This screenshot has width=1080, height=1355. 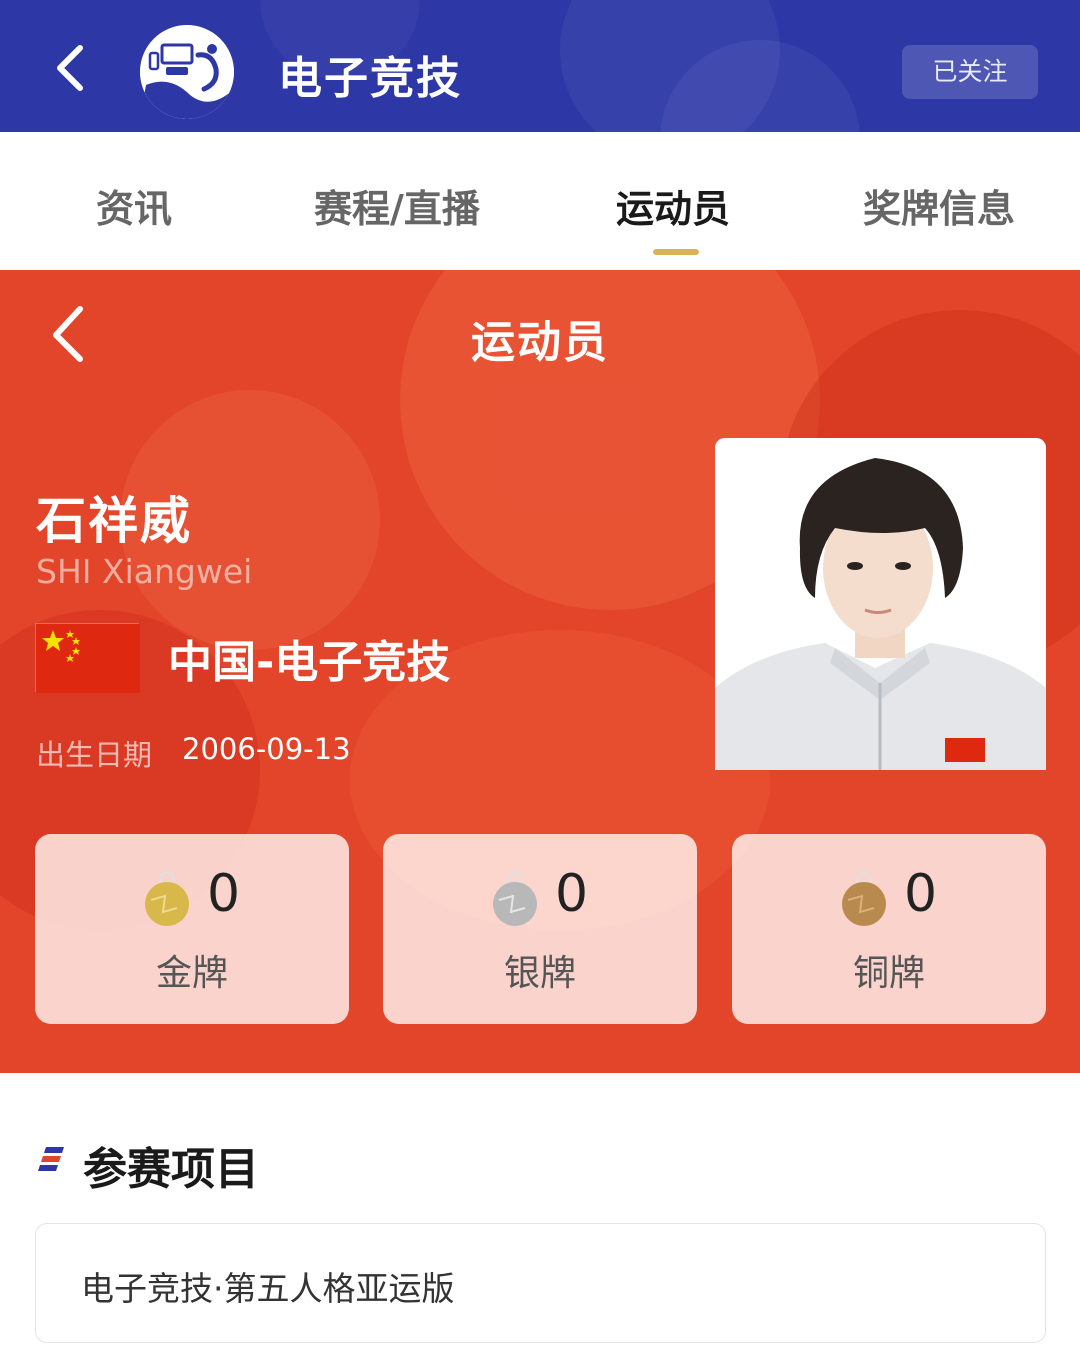 I want to click on bronze-medal-icon, so click(x=864, y=899).